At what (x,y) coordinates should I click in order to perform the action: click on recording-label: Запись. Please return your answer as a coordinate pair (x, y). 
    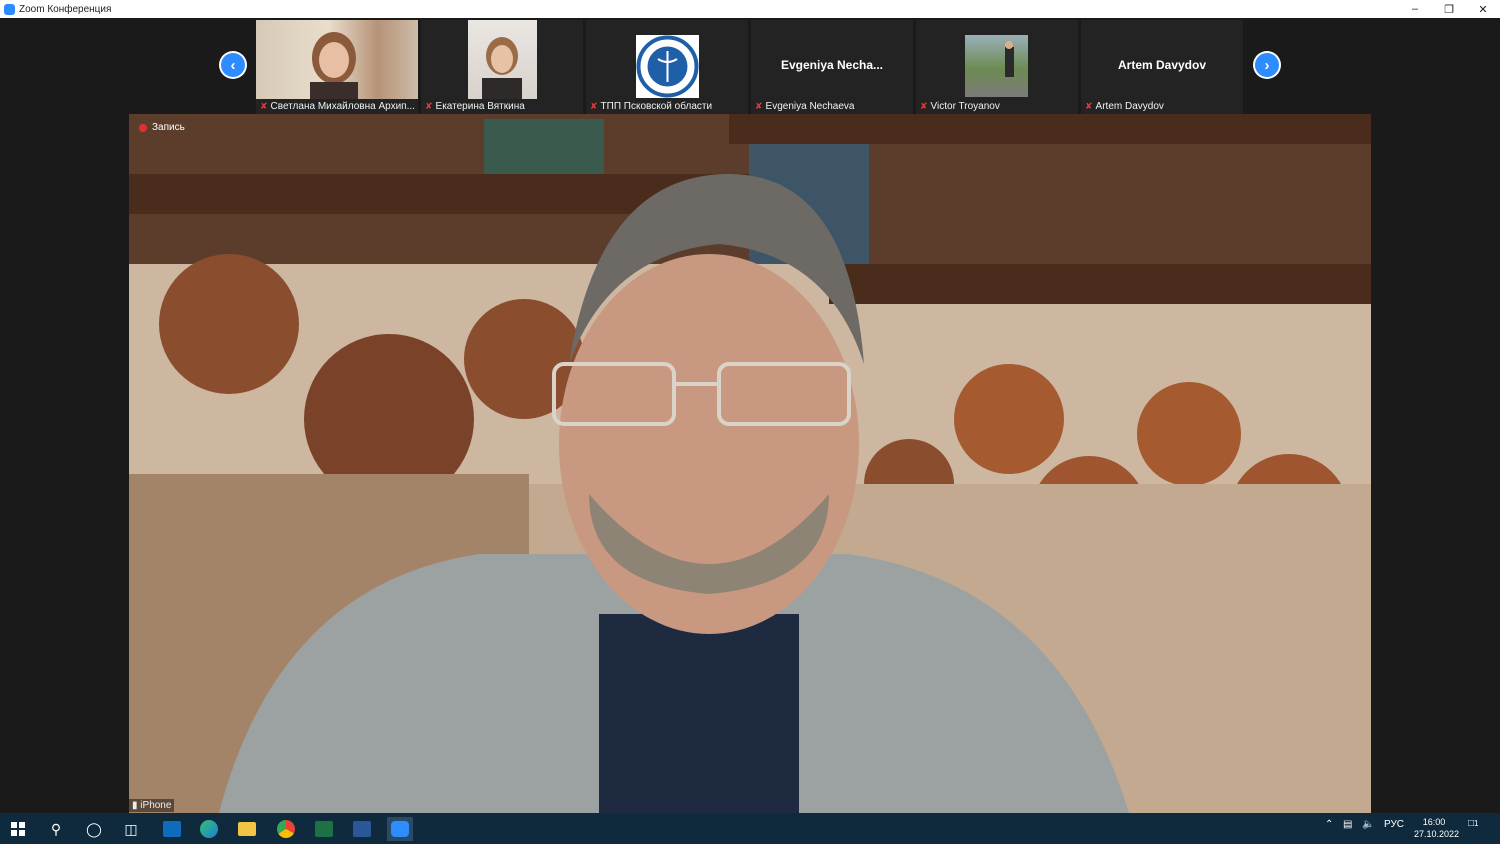
    Looking at the image, I should click on (168, 127).